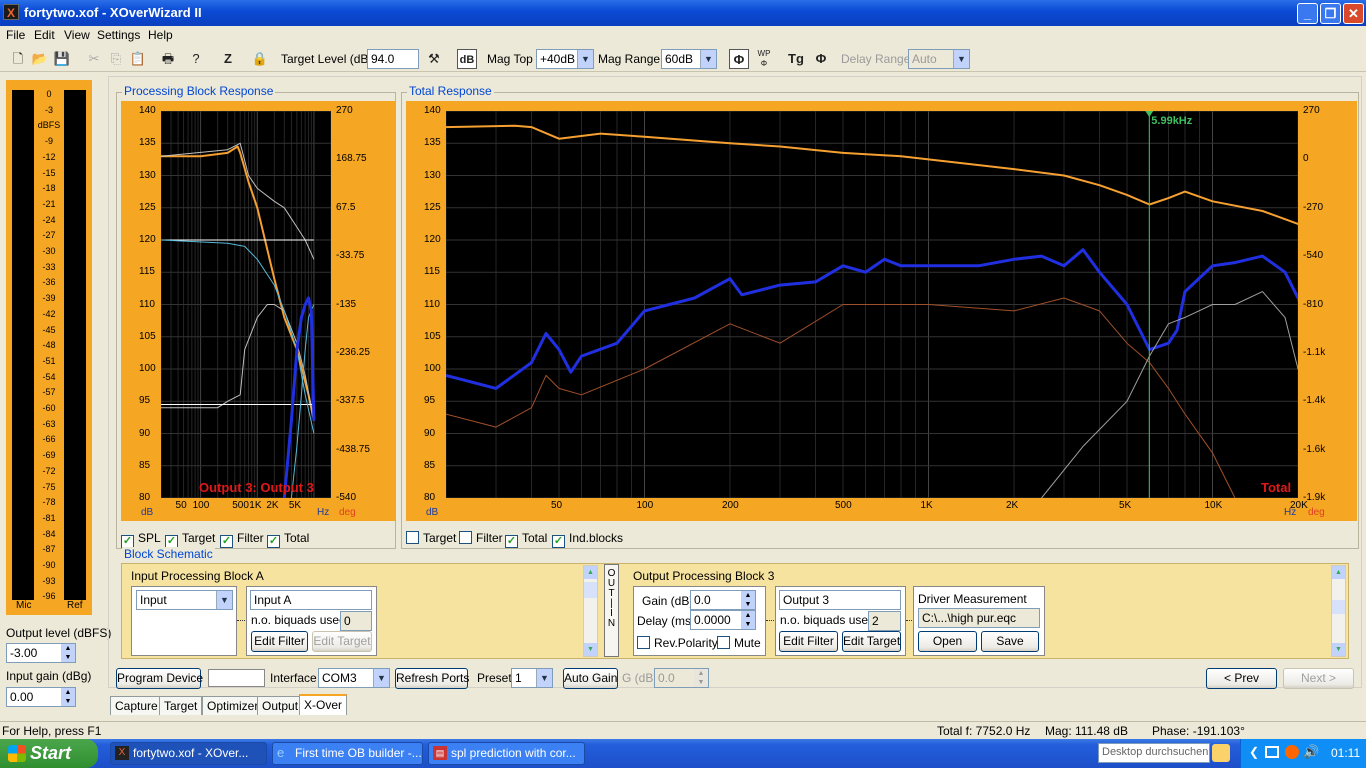 This screenshot has height=768, width=1366. I want to click on total-target-checkbox: Target, so click(431, 538).